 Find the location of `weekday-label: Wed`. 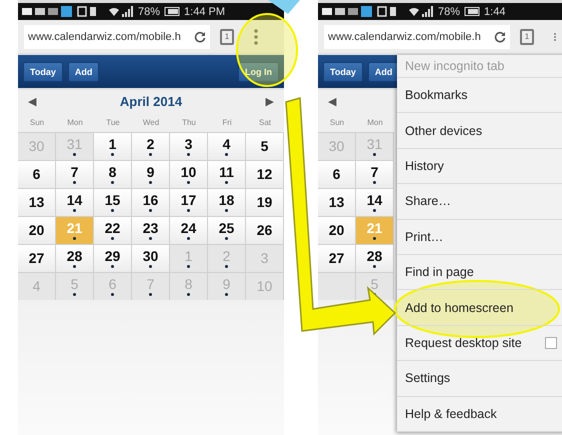

weekday-label: Wed is located at coordinates (151, 122).